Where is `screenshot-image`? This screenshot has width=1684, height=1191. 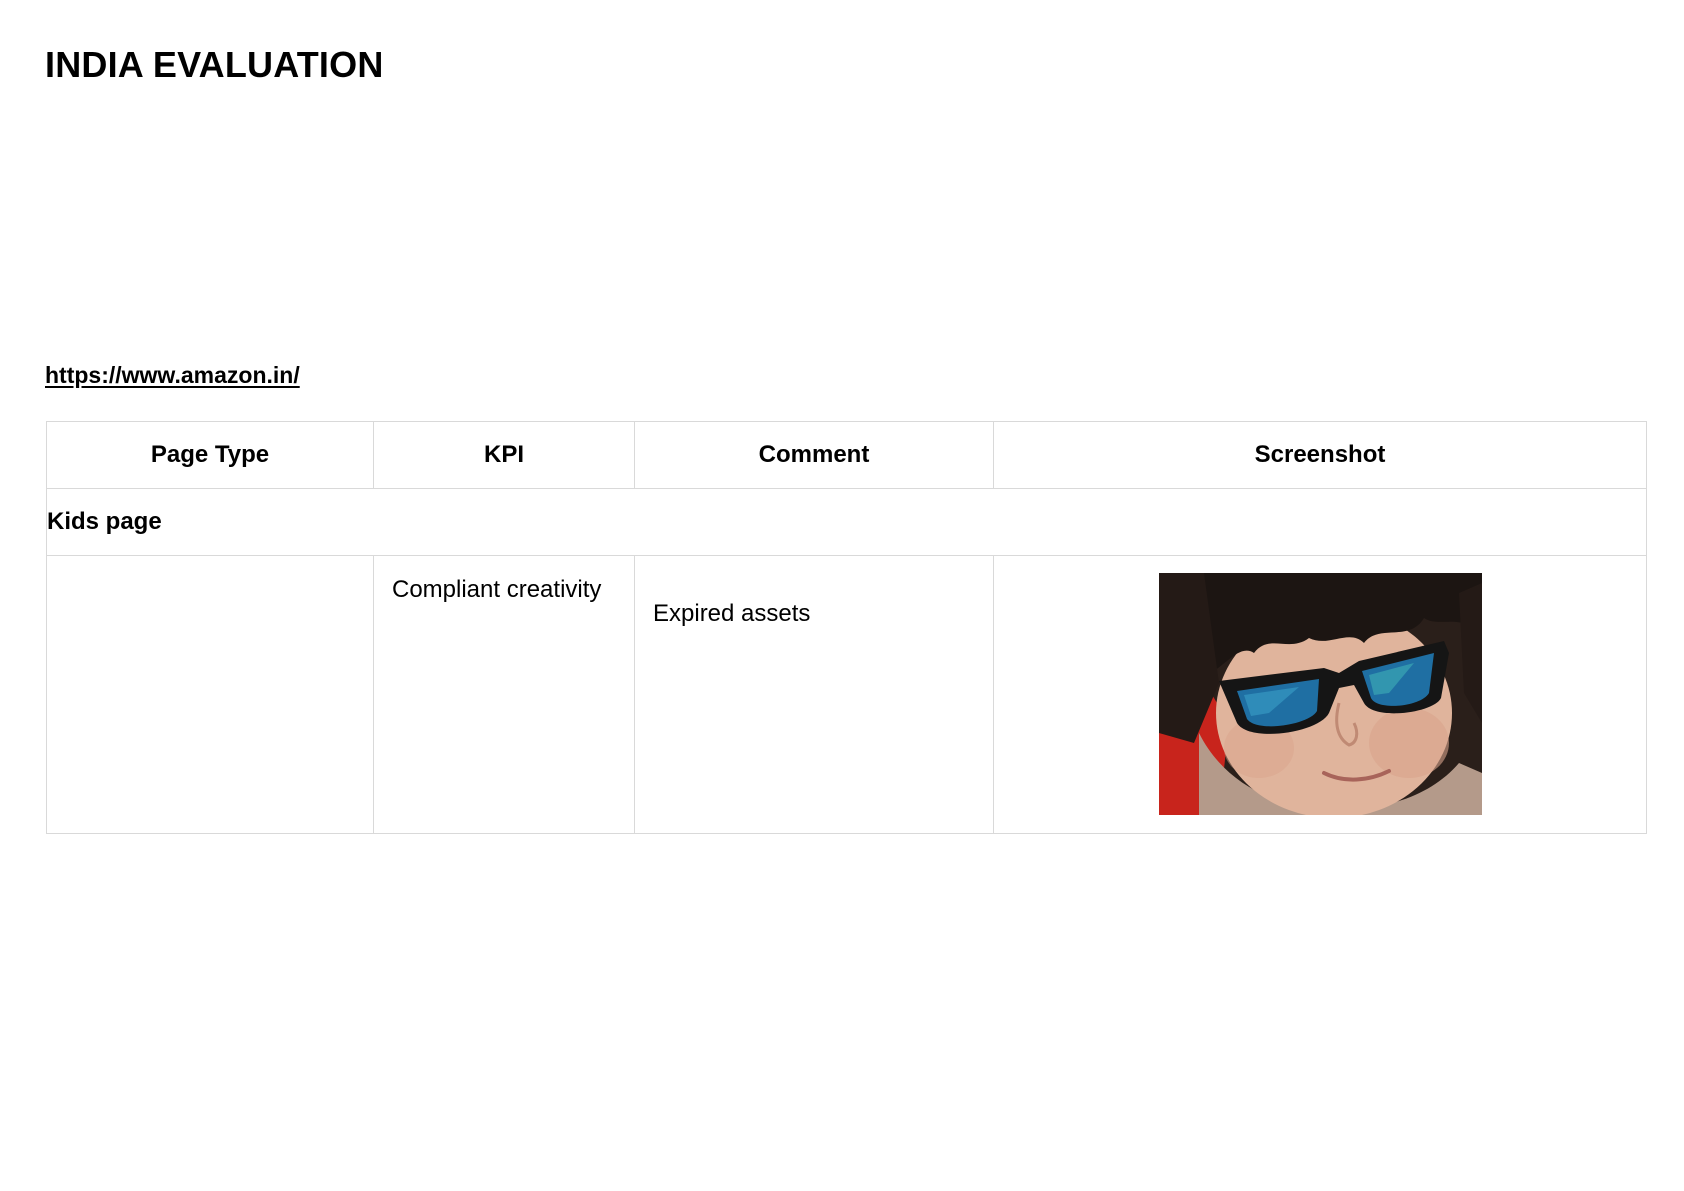 screenshot-image is located at coordinates (1320, 694).